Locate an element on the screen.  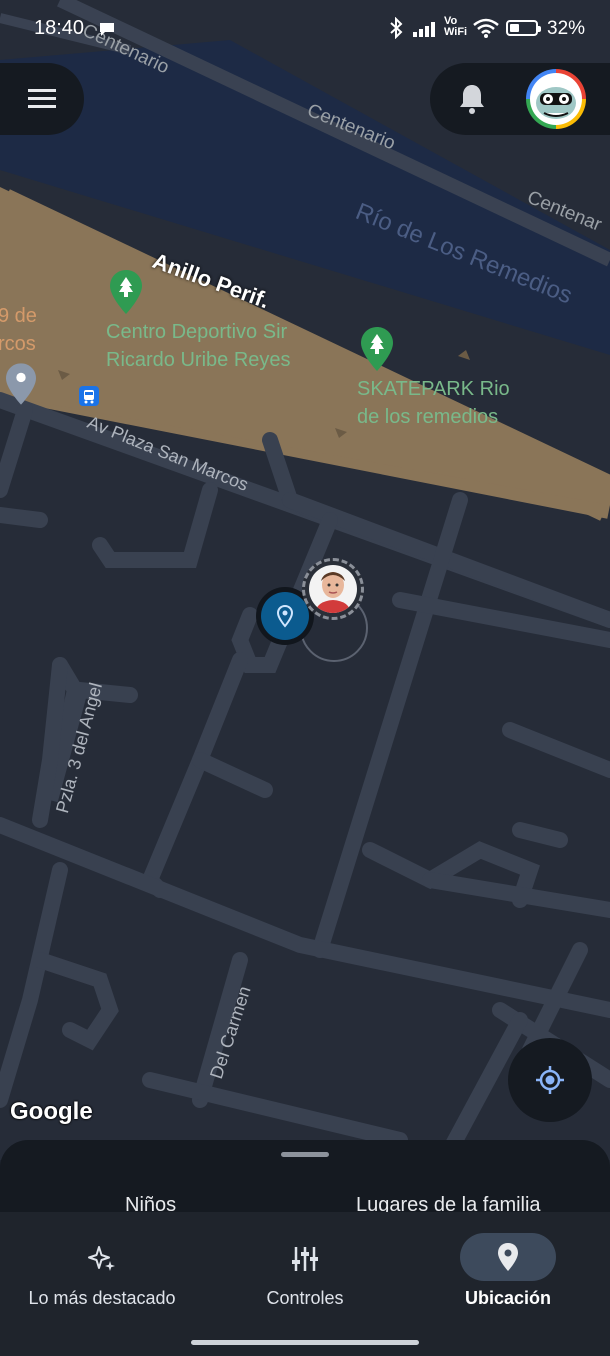
nav-label-controles: Controles is located at coordinates (305, 1298).